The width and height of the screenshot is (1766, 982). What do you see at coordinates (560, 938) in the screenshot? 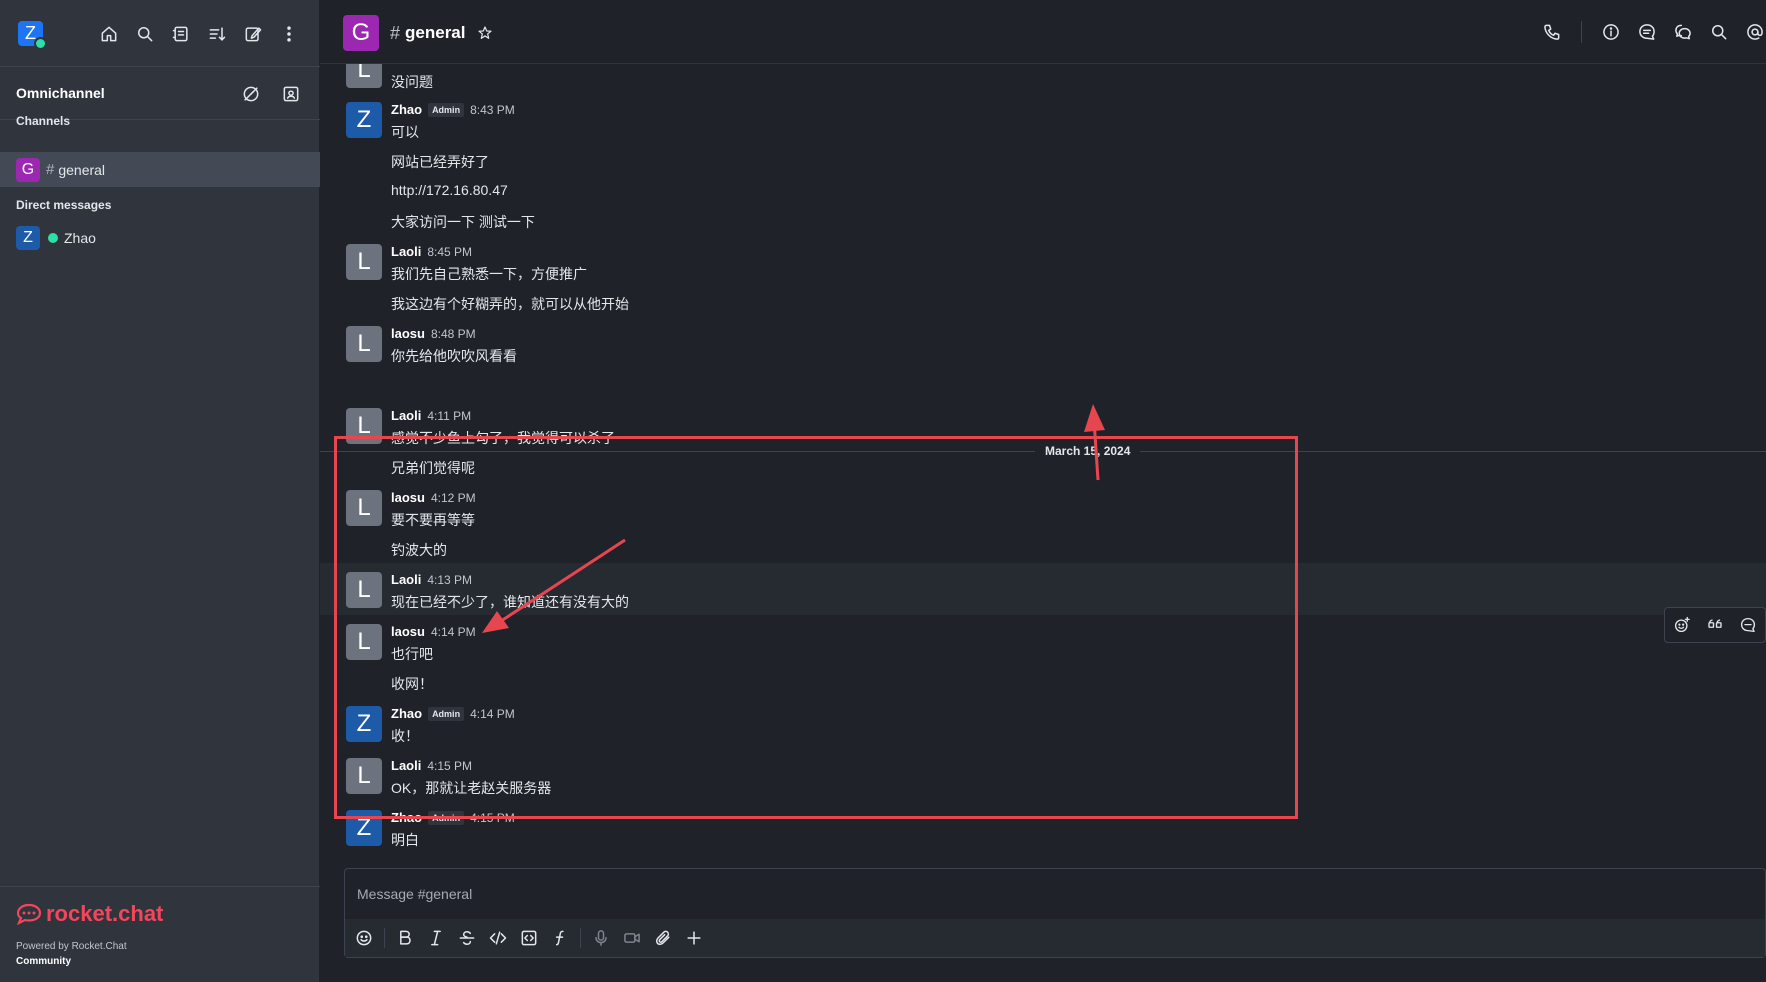
I see `katex-formula-icon` at bounding box center [560, 938].